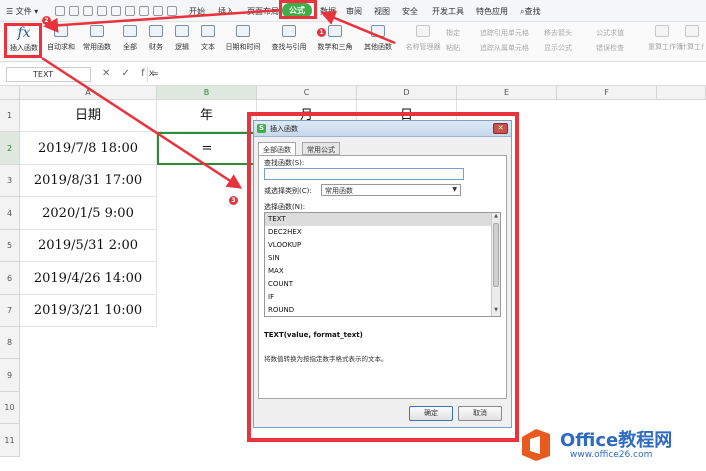 Image resolution: width=706 pixels, height=471 pixels. What do you see at coordinates (410, 11) in the screenshot?
I see `tab-security: 安全` at bounding box center [410, 11].